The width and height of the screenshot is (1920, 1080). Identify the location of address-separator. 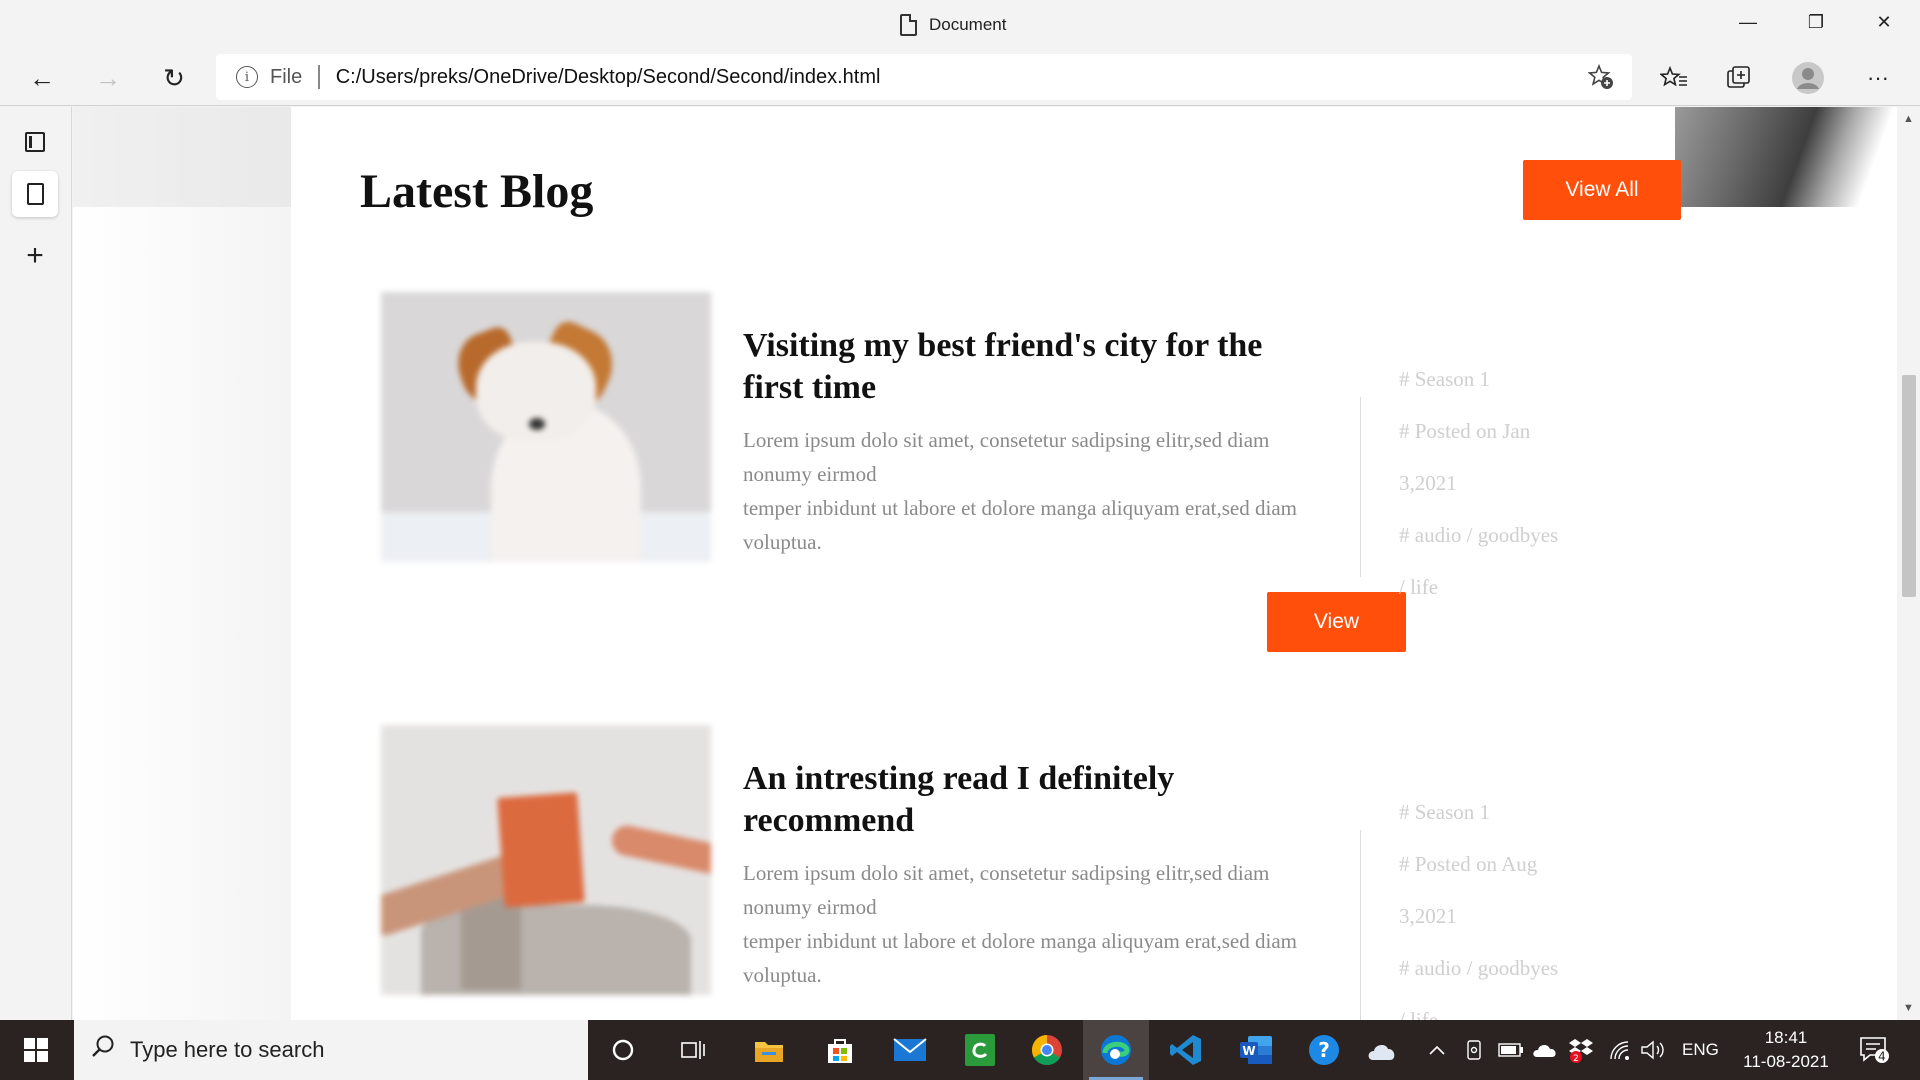
(319, 77).